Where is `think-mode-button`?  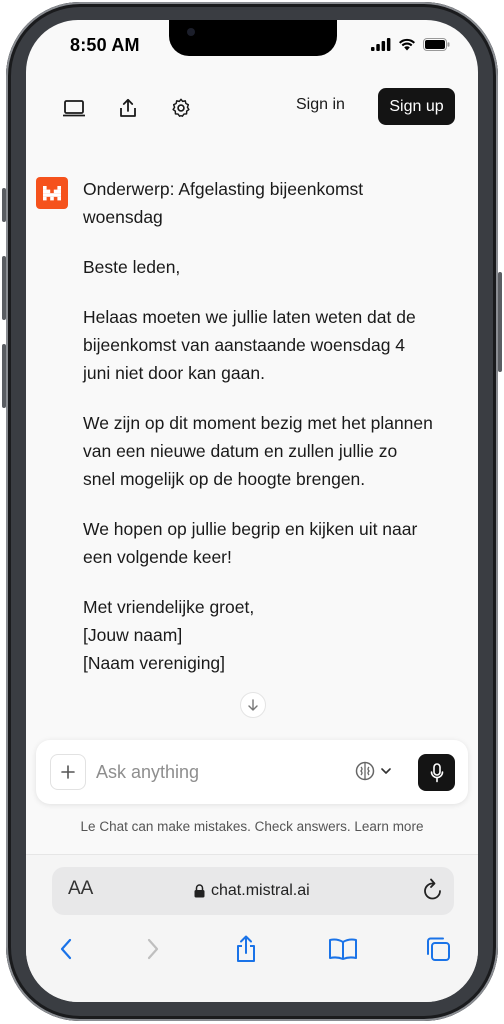 think-mode-button is located at coordinates (373, 771).